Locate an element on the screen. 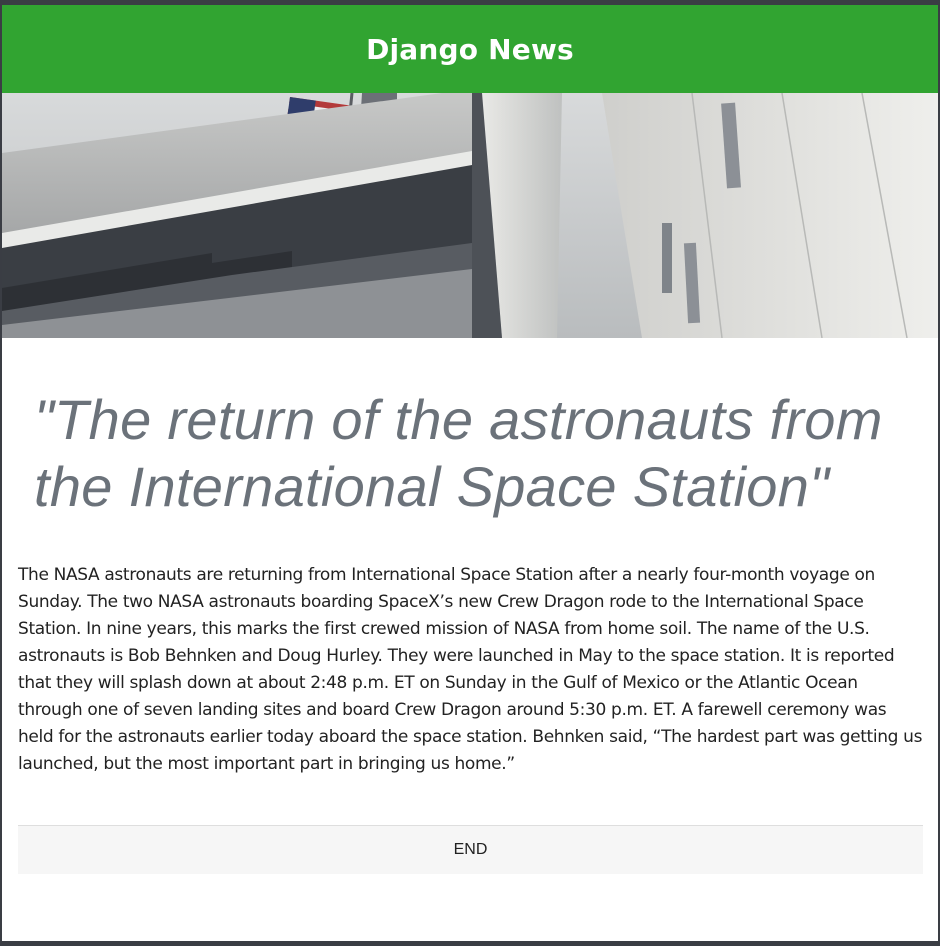 This screenshot has width=940, height=946. end-label: END is located at coordinates (470, 849).